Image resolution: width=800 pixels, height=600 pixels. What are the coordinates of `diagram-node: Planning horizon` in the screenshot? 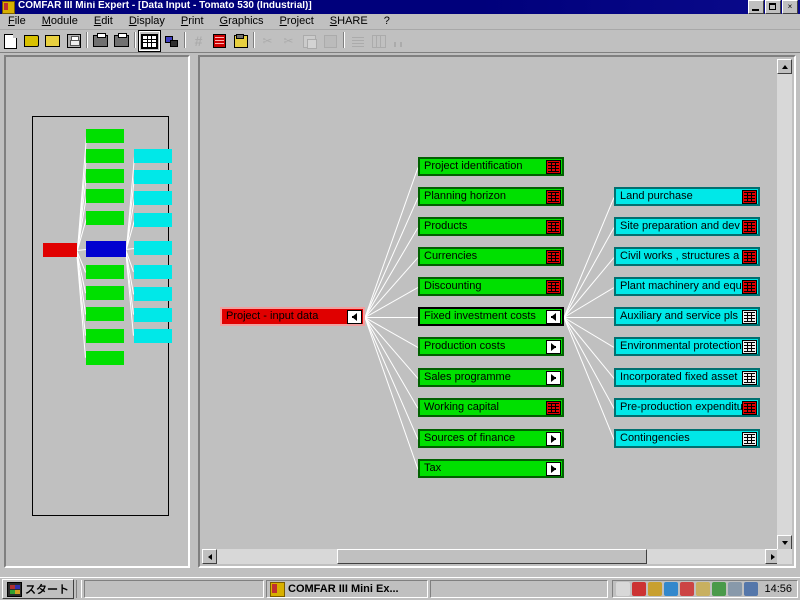 It's located at (491, 196).